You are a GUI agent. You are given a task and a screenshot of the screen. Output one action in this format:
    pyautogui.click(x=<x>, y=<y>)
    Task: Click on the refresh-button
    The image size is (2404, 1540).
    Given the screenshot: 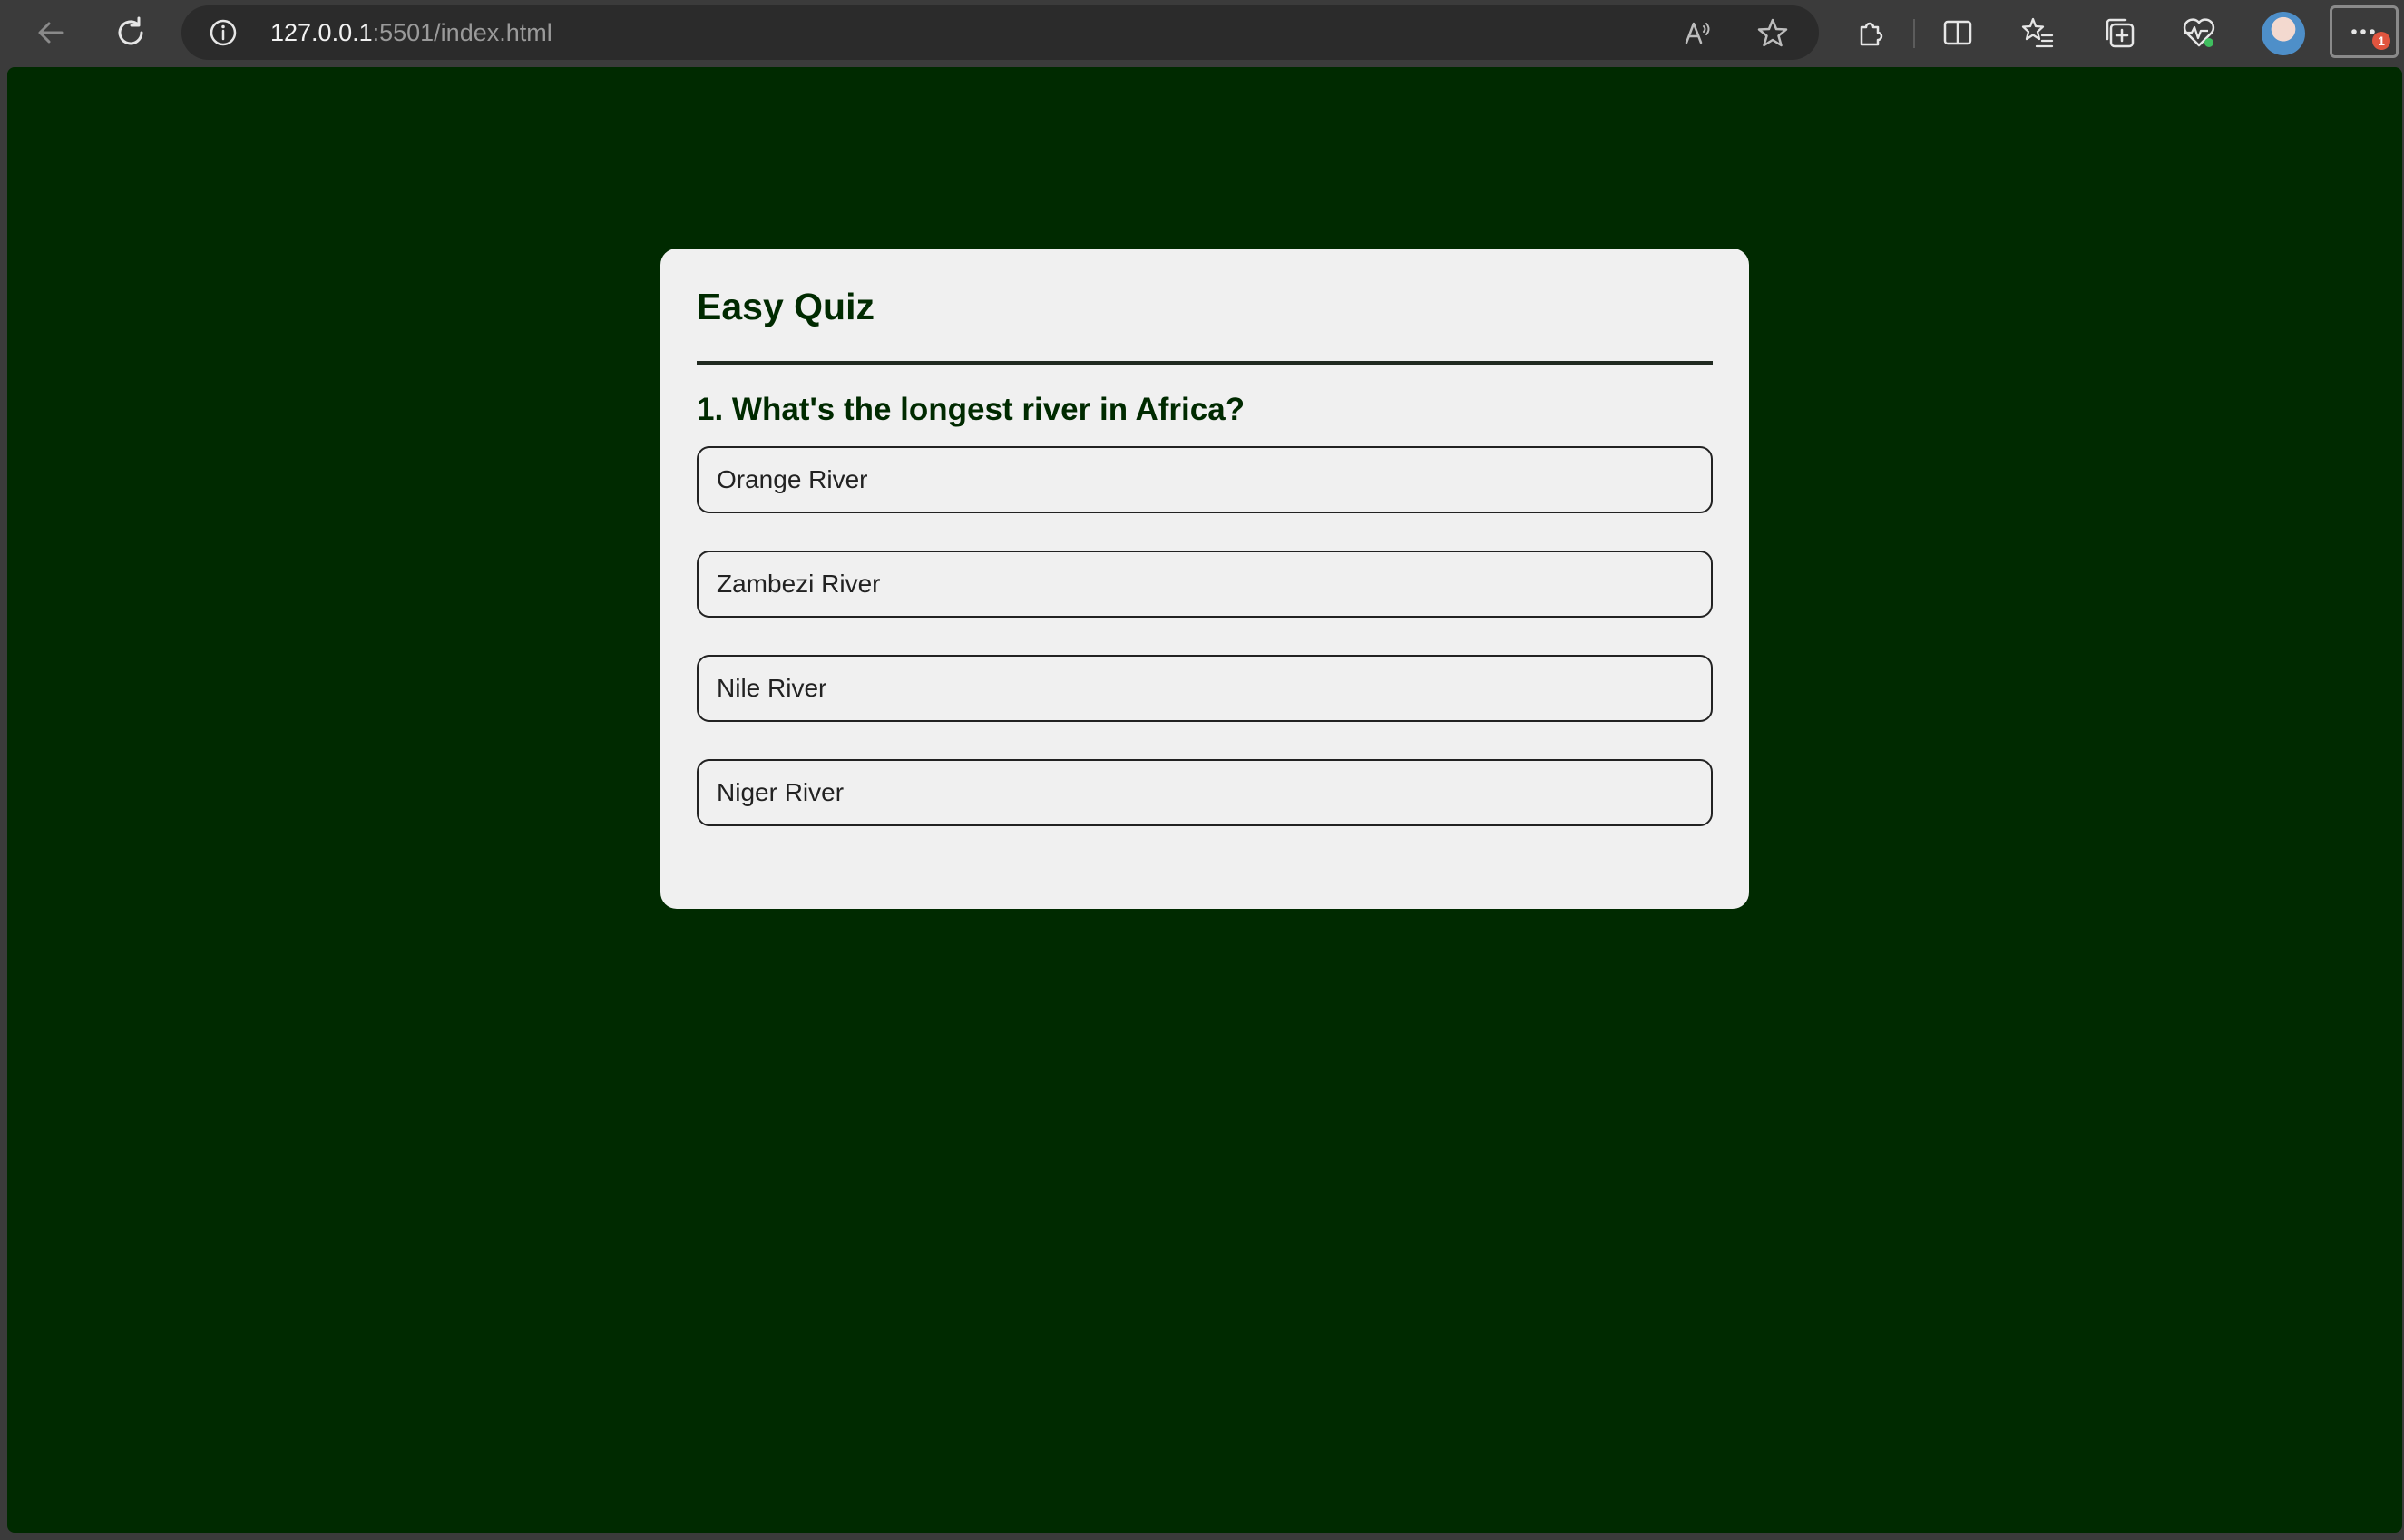 What is the action you would take?
    pyautogui.click(x=130, y=32)
    